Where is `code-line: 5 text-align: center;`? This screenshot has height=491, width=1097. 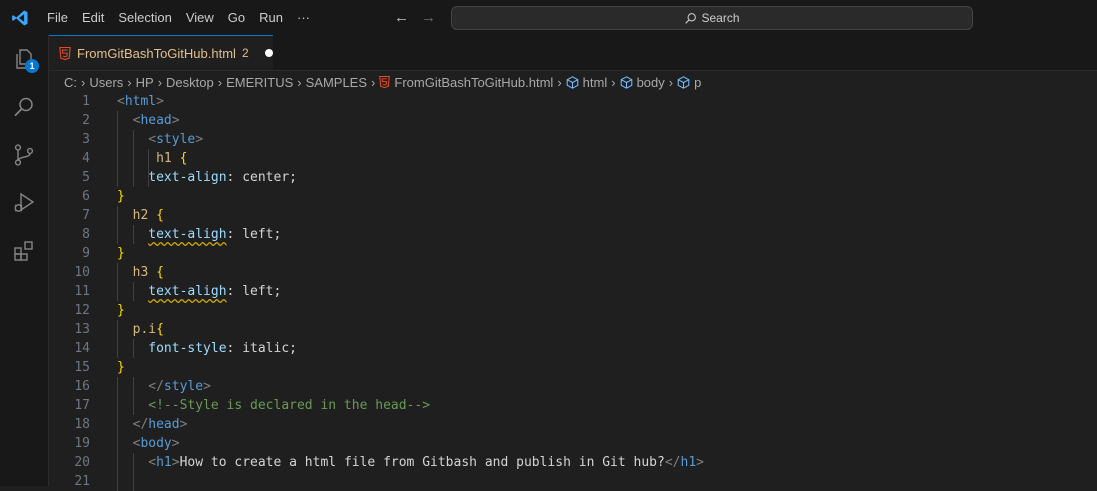 code-line: 5 text-align: center; is located at coordinates (573, 177).